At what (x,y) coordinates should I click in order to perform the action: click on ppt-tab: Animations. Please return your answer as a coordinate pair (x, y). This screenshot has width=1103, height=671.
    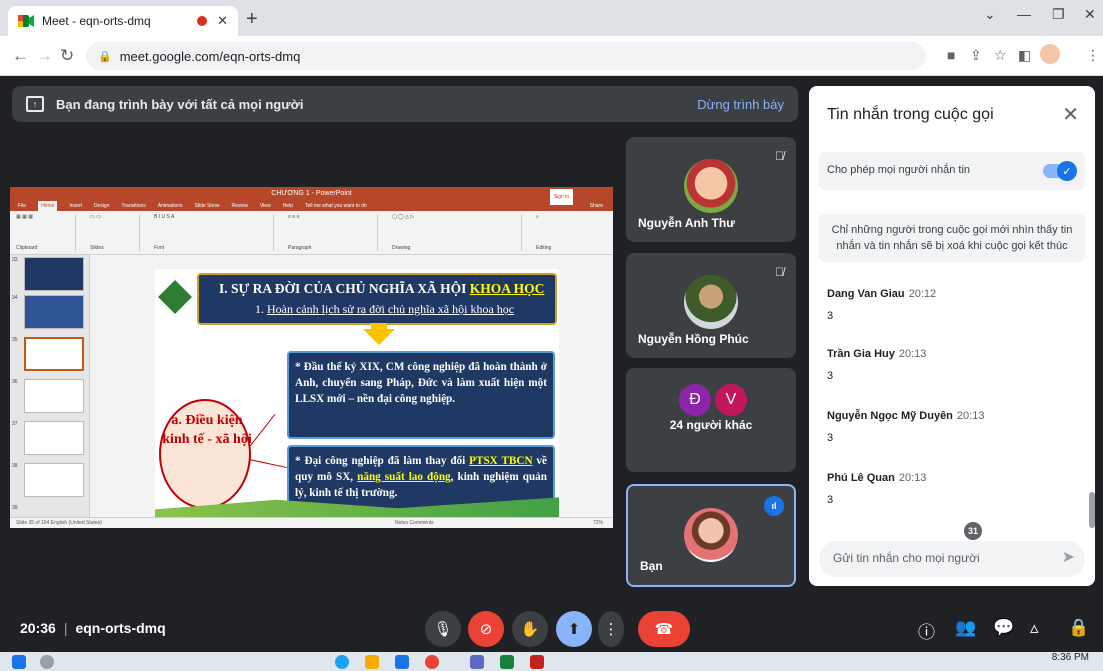
    Looking at the image, I should click on (170, 206).